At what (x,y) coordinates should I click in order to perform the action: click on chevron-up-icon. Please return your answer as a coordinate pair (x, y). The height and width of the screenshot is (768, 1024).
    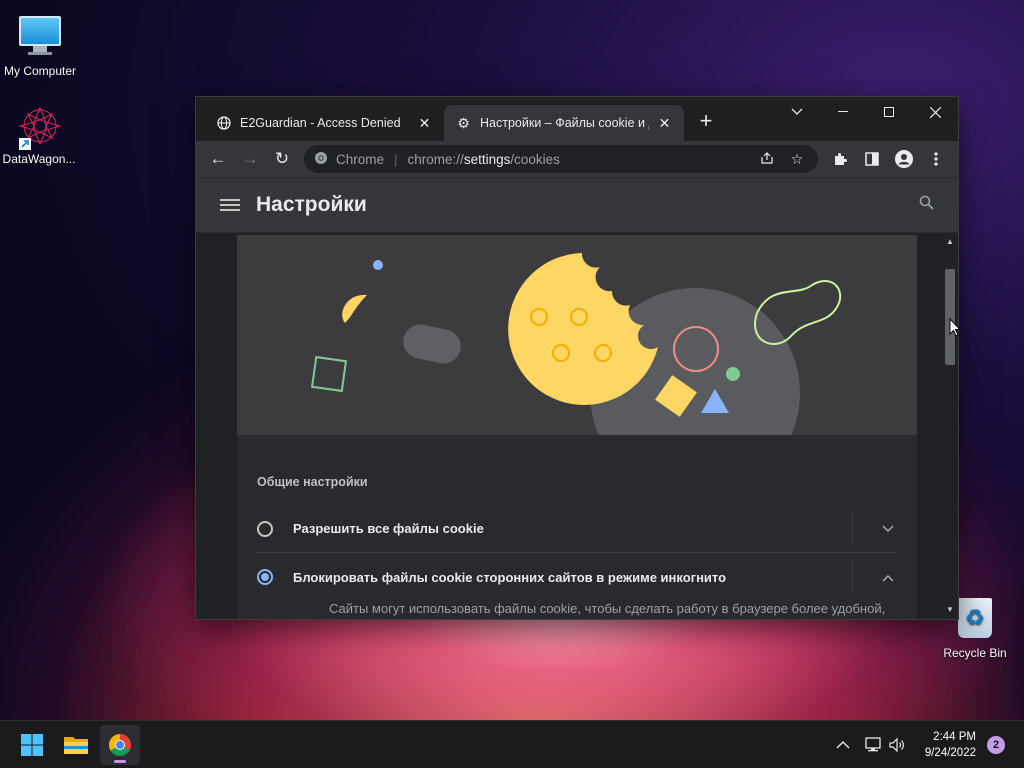
    Looking at the image, I should click on (888, 577).